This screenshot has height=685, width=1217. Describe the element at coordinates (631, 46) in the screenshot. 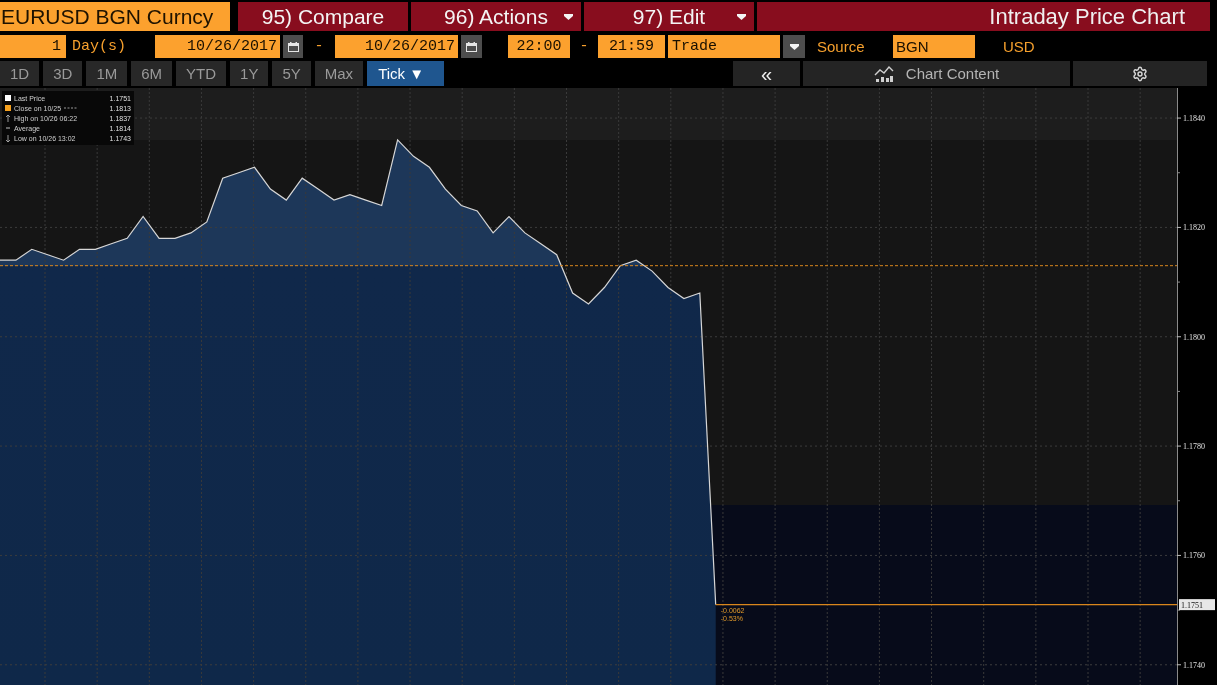

I see `end-time-field: 21:59` at that location.